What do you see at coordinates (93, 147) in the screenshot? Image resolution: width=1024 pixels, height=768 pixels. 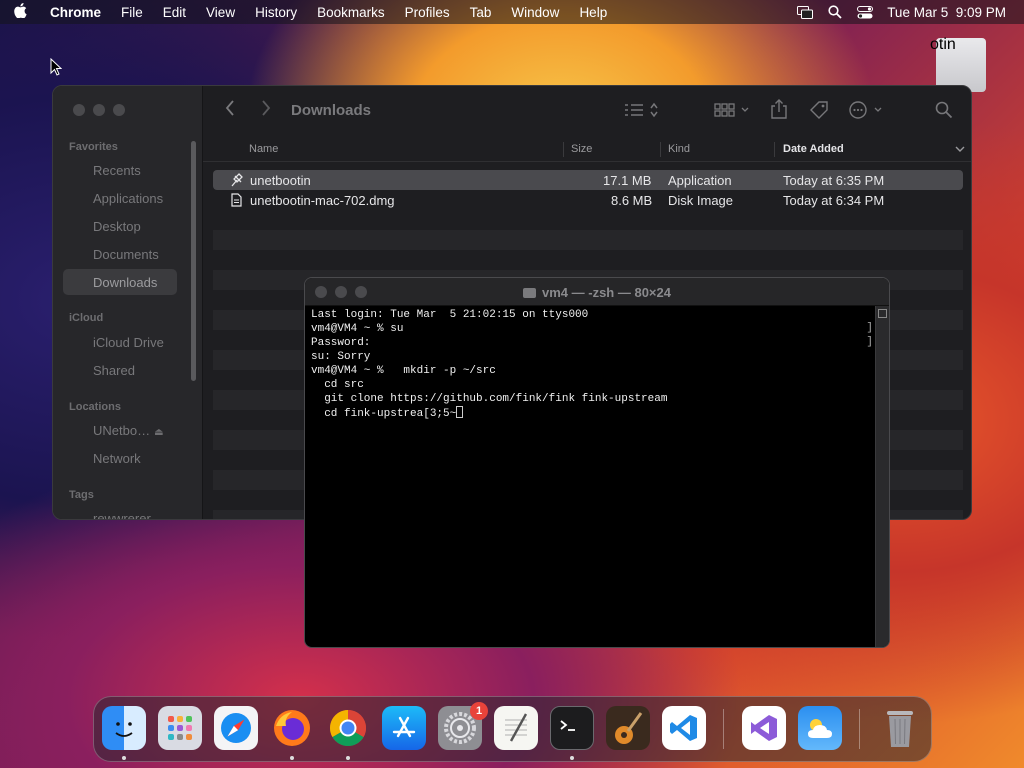 I see `sidebar-section-favorites: Favorites` at bounding box center [93, 147].